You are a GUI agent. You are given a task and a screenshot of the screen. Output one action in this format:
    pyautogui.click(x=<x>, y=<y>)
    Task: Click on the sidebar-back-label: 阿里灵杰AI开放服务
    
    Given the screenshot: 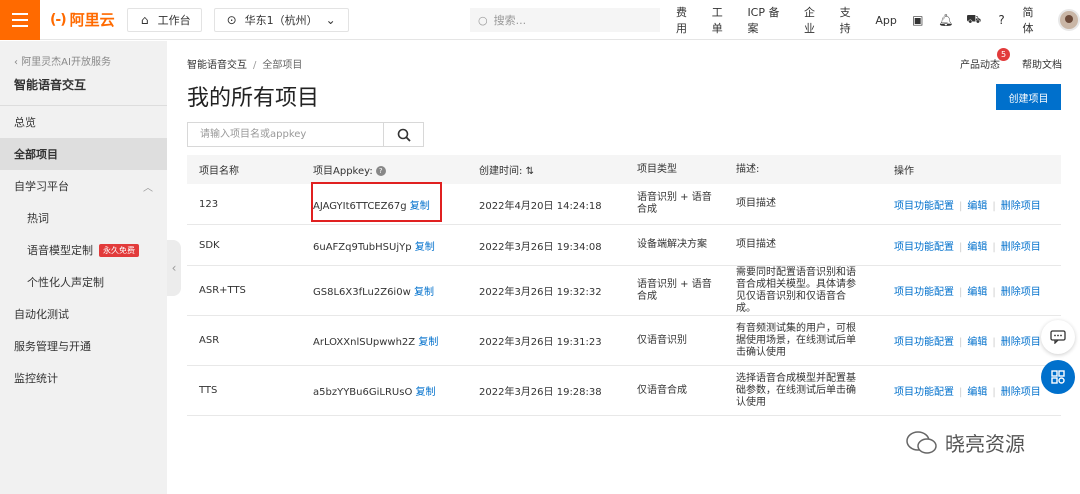 What is the action you would take?
    pyautogui.click(x=66, y=62)
    